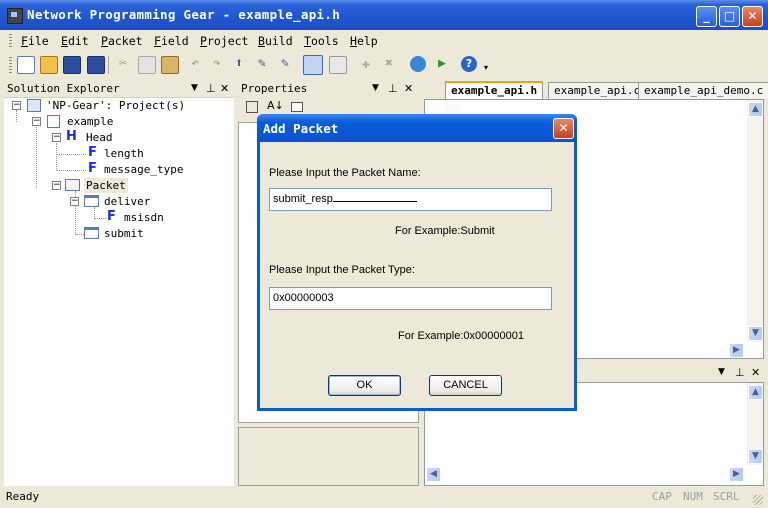 Image resolution: width=768 pixels, height=508 pixels. What do you see at coordinates (285, 64) in the screenshot?
I see `remove-field-icon: ✎` at bounding box center [285, 64].